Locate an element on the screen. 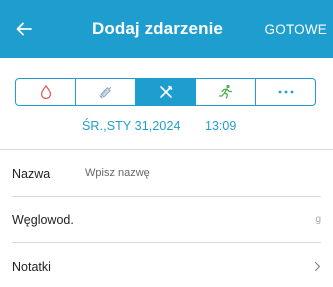 The image size is (333, 287). fork-knife-icon is located at coordinates (165, 91).